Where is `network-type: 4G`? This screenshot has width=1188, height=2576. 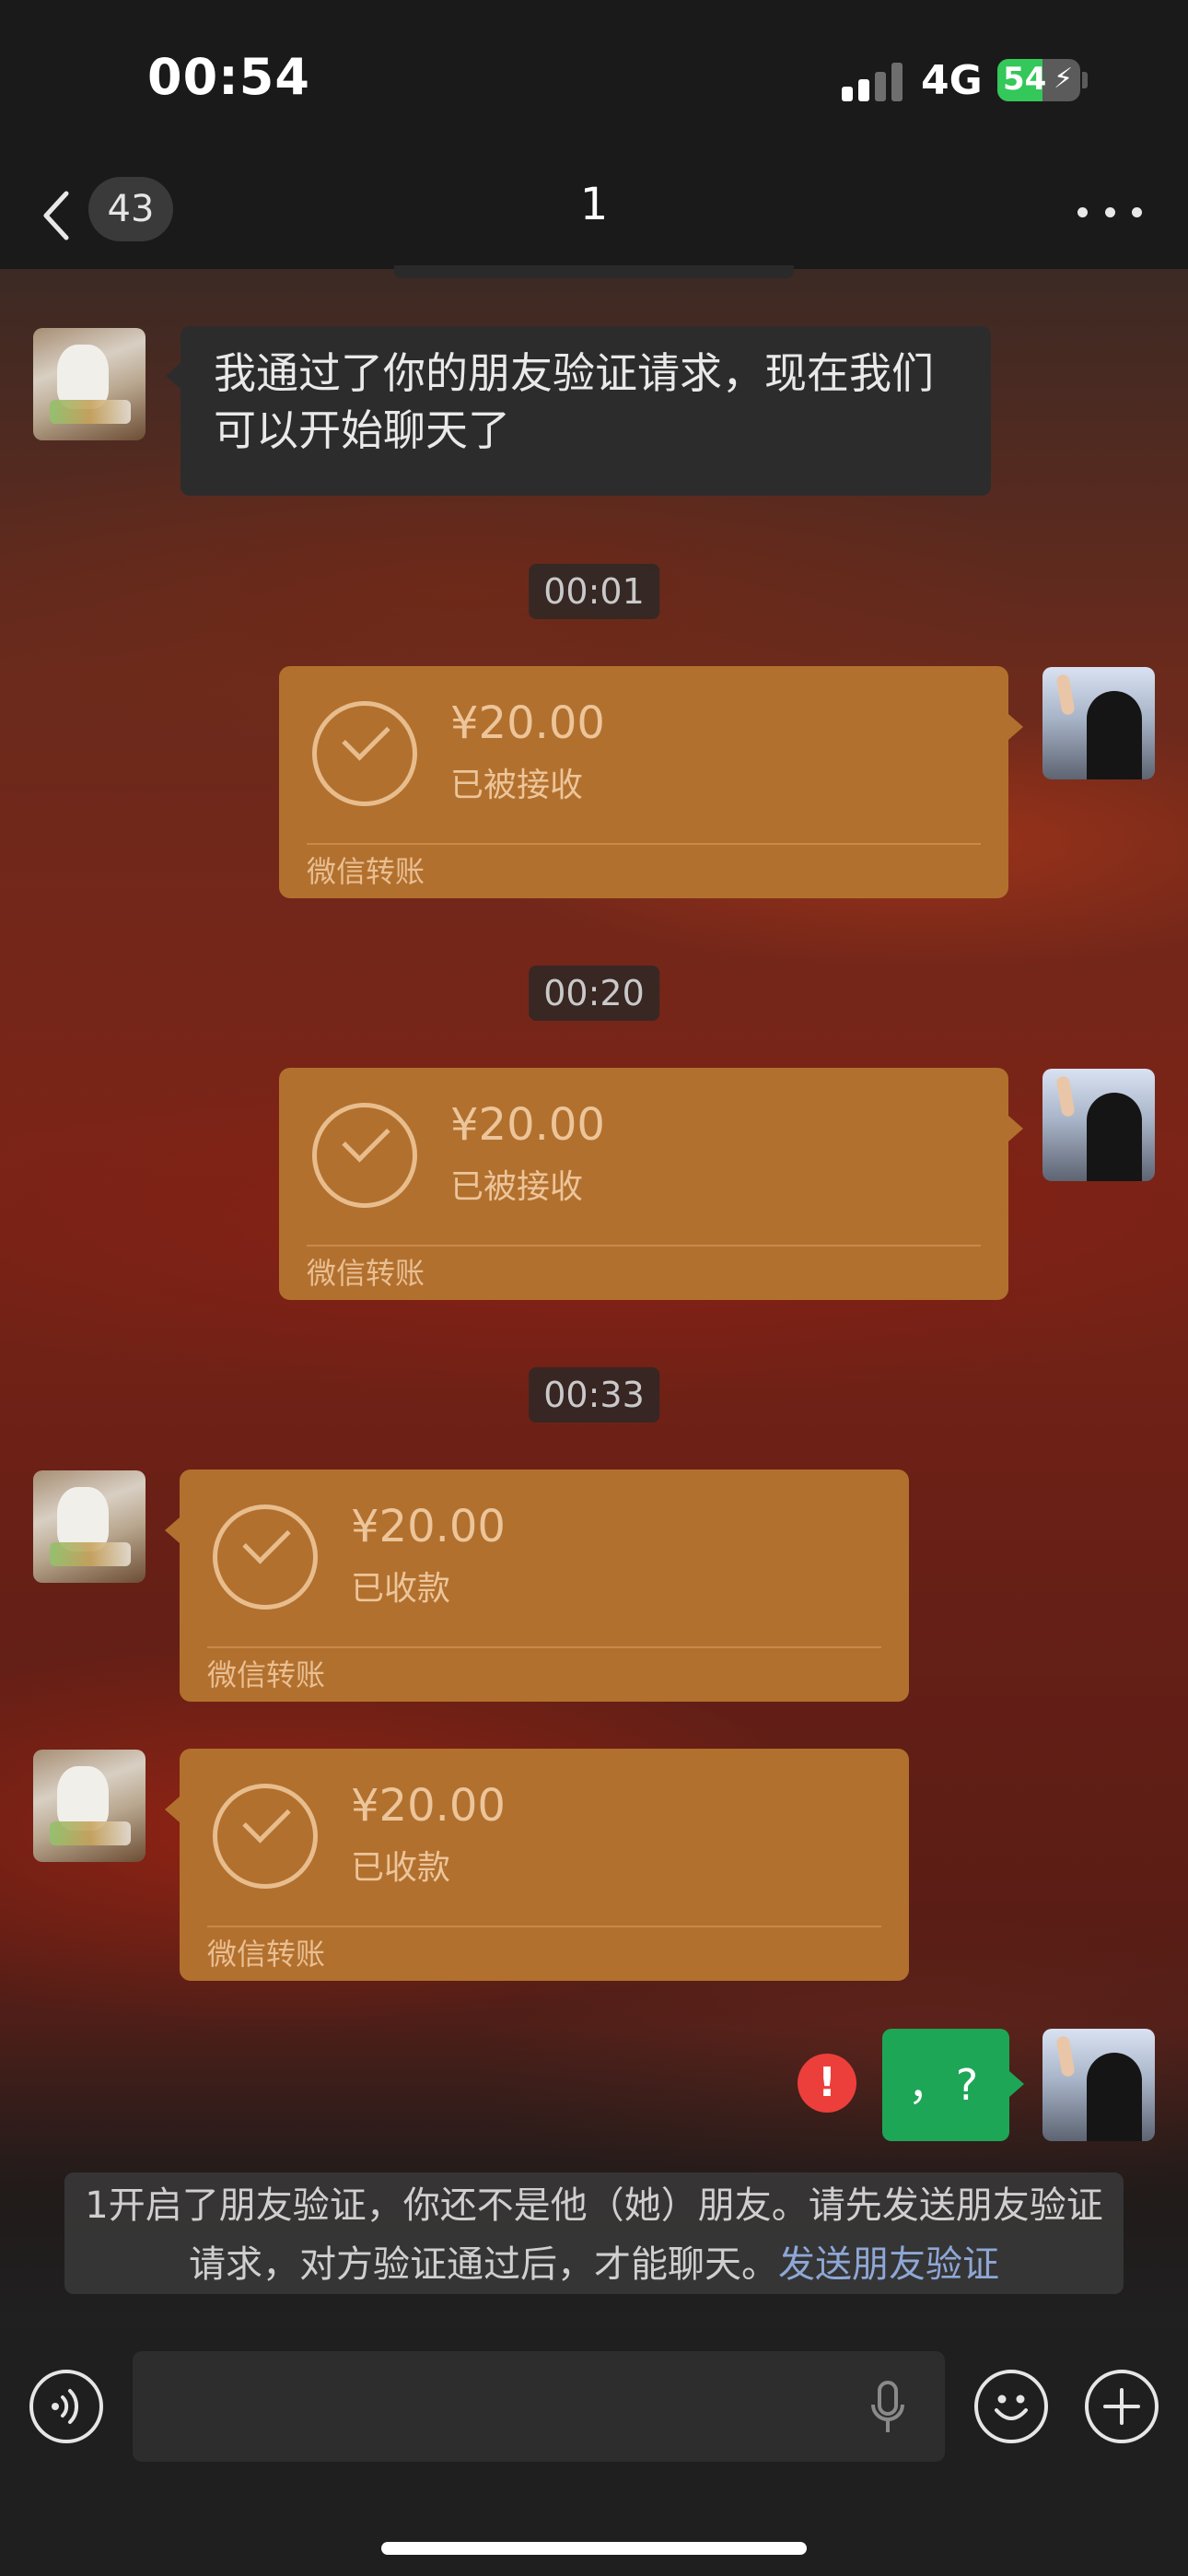 network-type: 4G is located at coordinates (952, 80).